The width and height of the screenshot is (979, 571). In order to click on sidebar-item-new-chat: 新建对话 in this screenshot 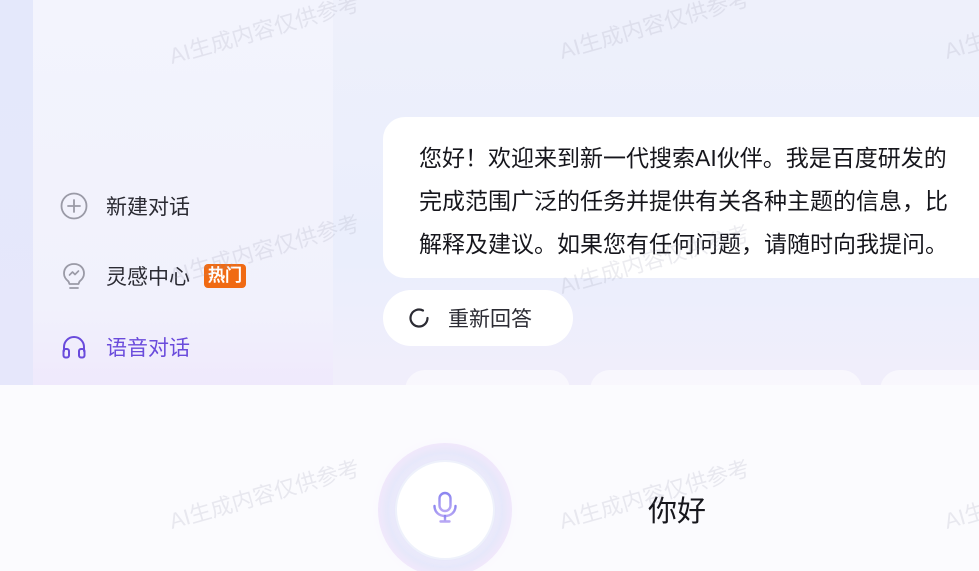, I will do `click(124, 206)`.